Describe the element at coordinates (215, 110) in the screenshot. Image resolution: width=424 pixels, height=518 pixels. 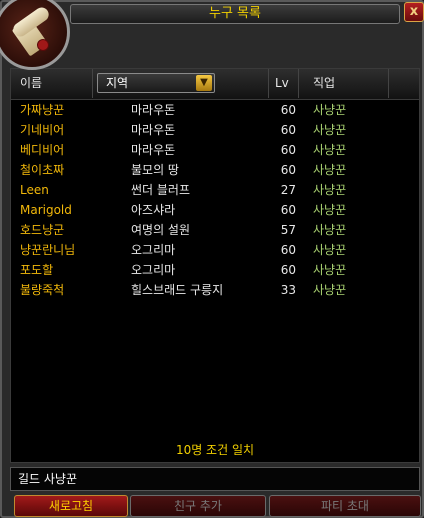
I see `list-item: 가짜냥꾼 마라우돈 60 사냥꾼` at that location.